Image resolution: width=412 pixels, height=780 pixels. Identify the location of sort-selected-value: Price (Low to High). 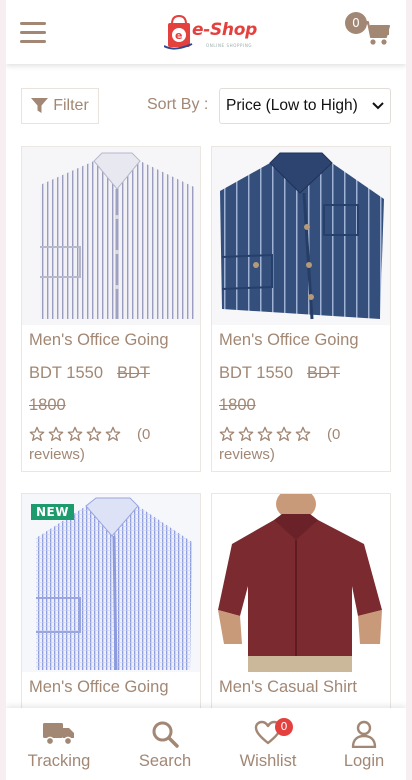
(292, 105).